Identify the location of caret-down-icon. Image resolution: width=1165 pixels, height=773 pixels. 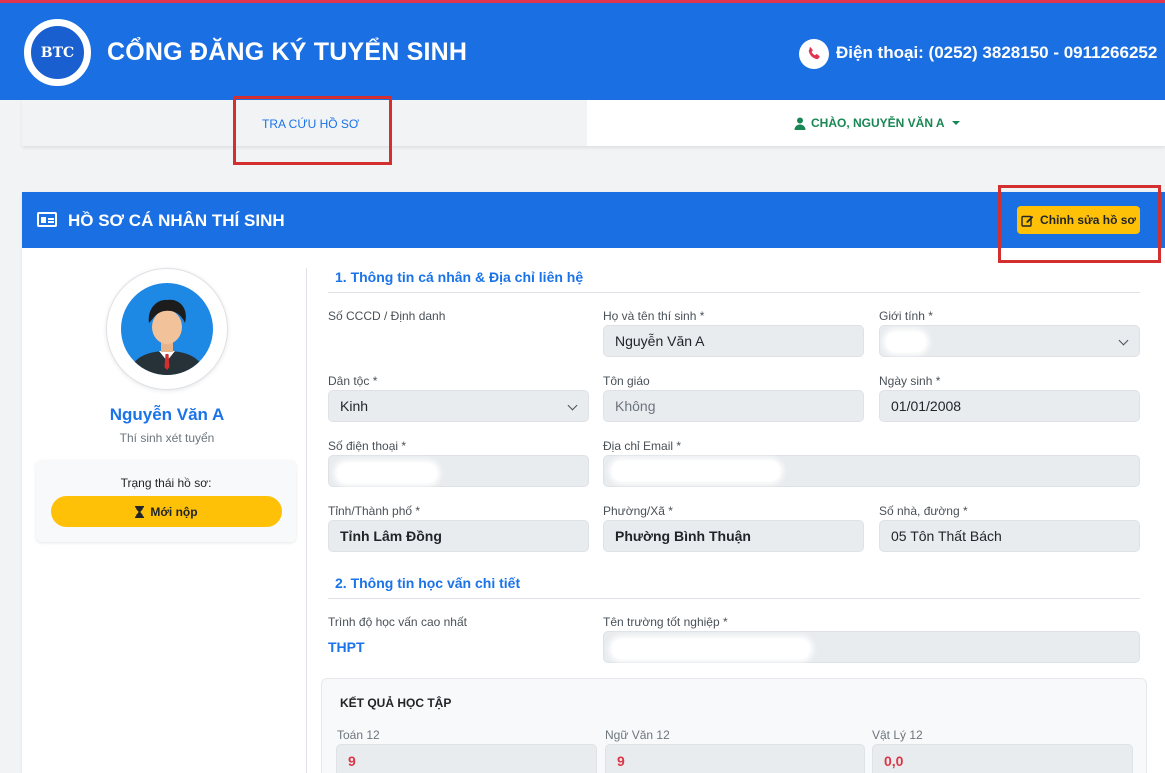
(955, 123).